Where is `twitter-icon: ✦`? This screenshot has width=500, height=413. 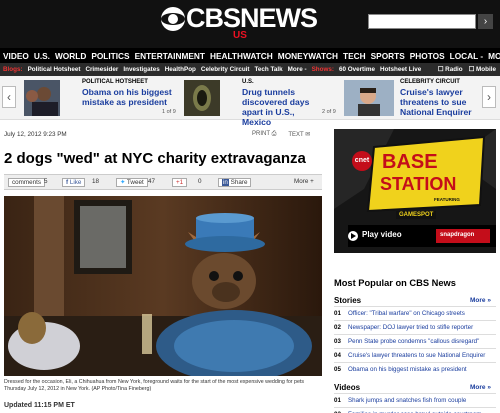 twitter-icon: ✦ is located at coordinates (123, 182).